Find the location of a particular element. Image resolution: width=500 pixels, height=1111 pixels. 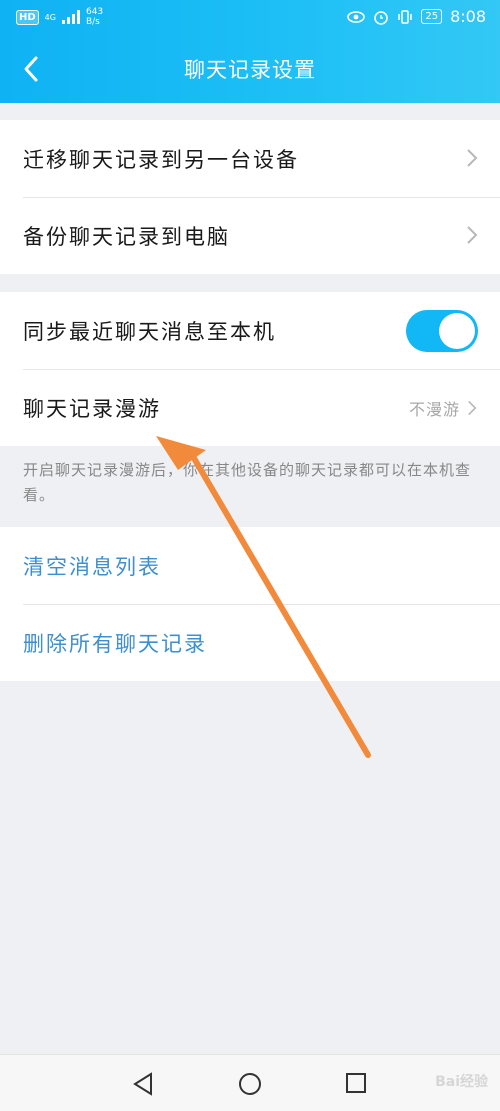

roaming-item: 聊天记录漫游 不漫游 is located at coordinates (250, 407).